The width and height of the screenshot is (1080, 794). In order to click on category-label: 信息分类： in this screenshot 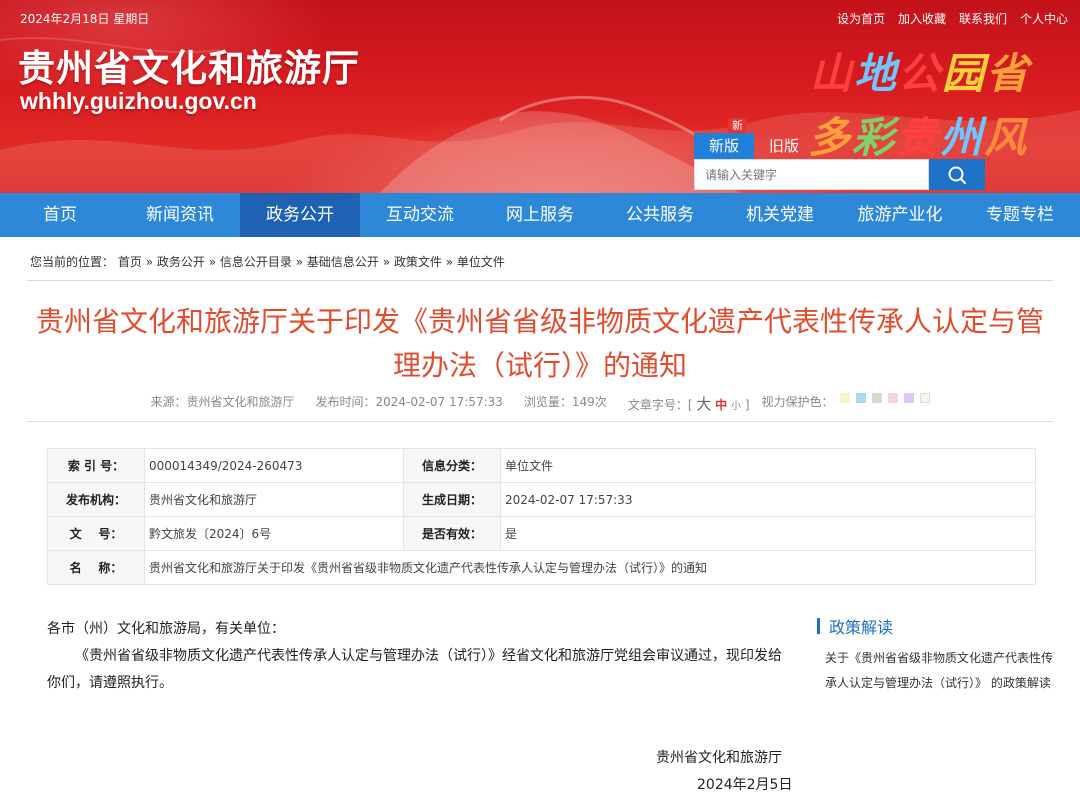, I will do `click(452, 465)`.